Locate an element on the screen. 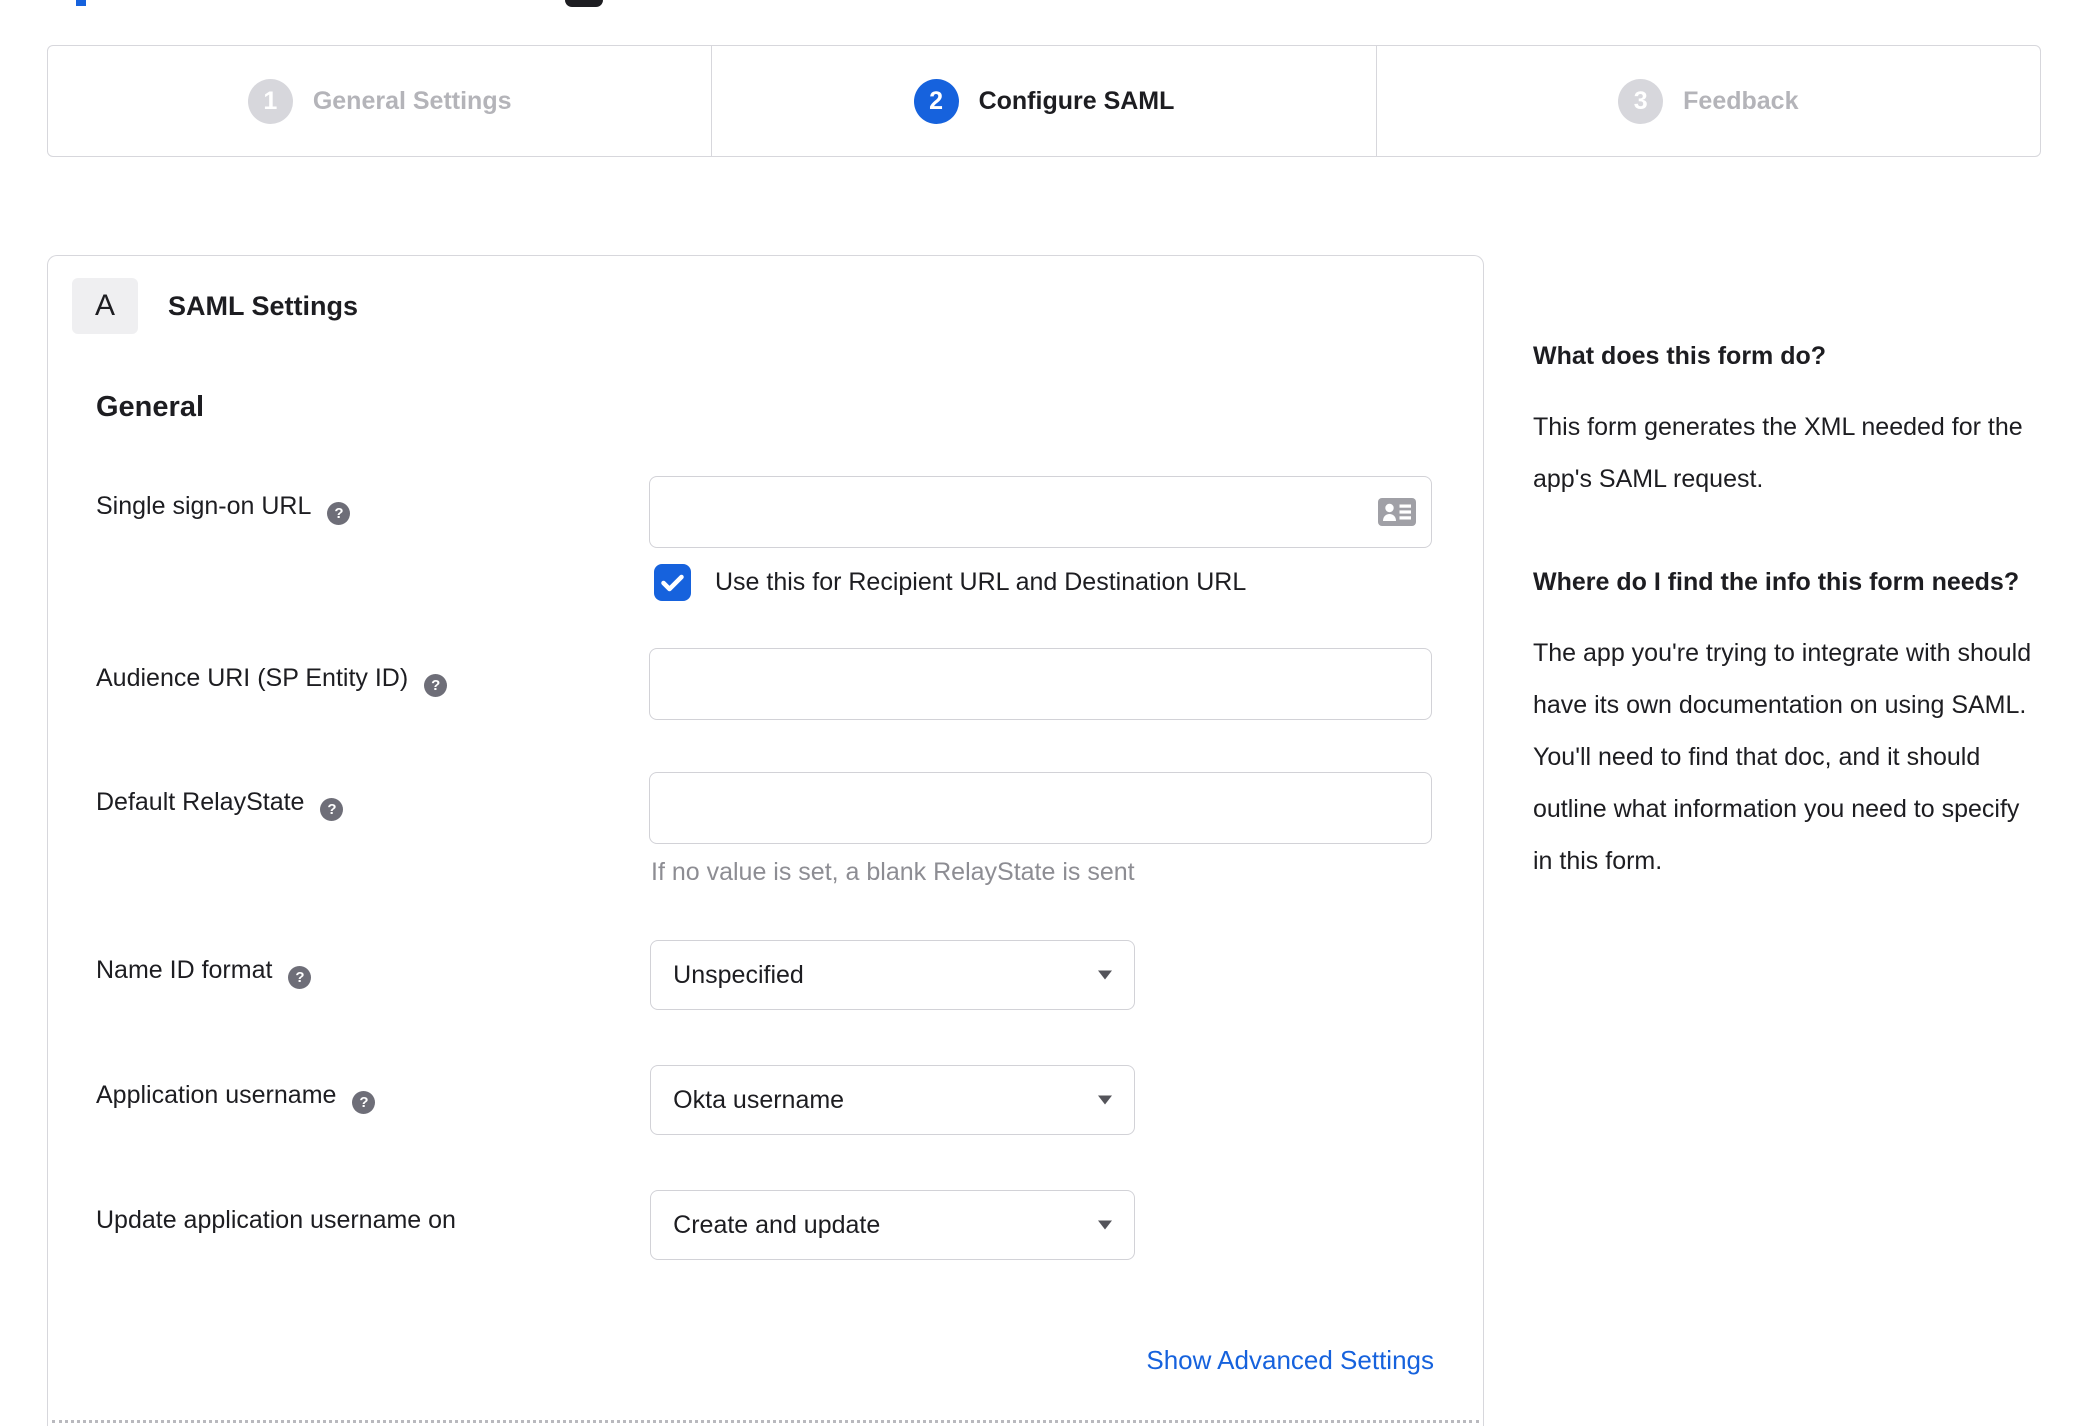 This screenshot has width=2092, height=1426. field-label-application-username: Application username? is located at coordinates (373, 1089).